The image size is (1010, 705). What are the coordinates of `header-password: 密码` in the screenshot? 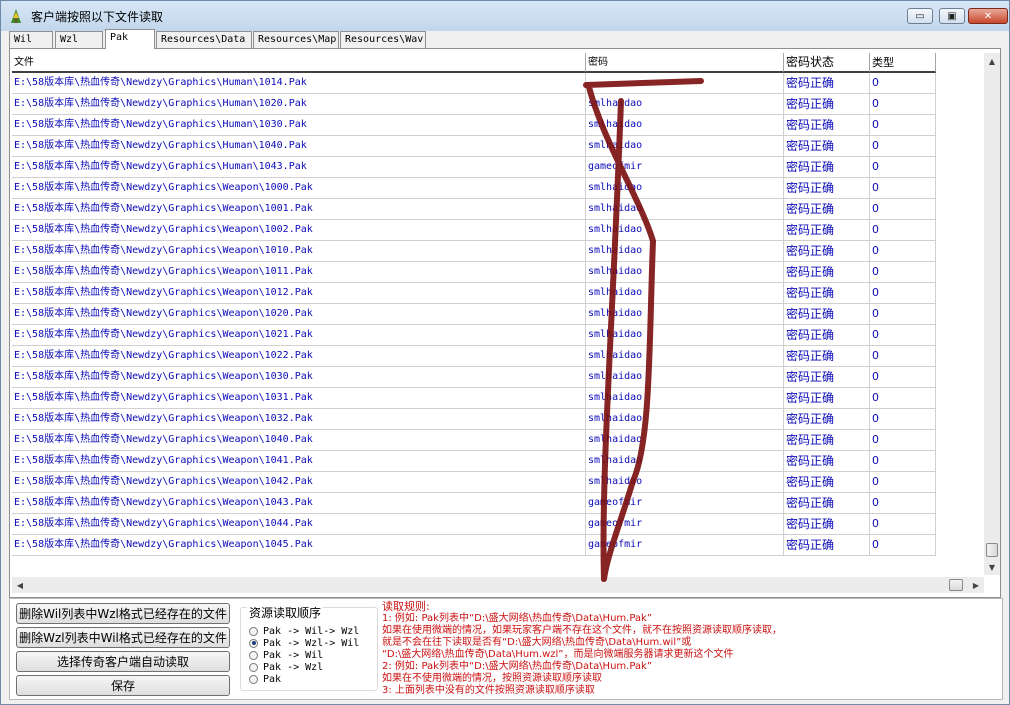 It's located at (685, 63).